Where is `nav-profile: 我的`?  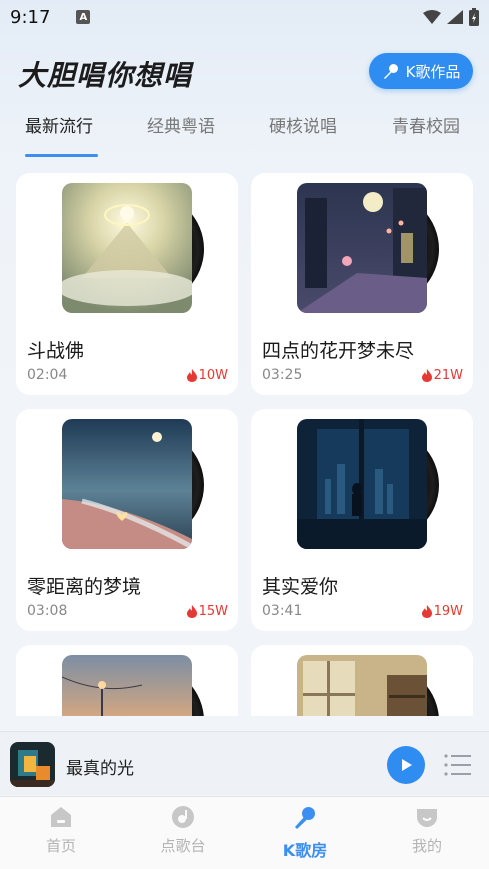
nav-profile: 我的 is located at coordinates (427, 830).